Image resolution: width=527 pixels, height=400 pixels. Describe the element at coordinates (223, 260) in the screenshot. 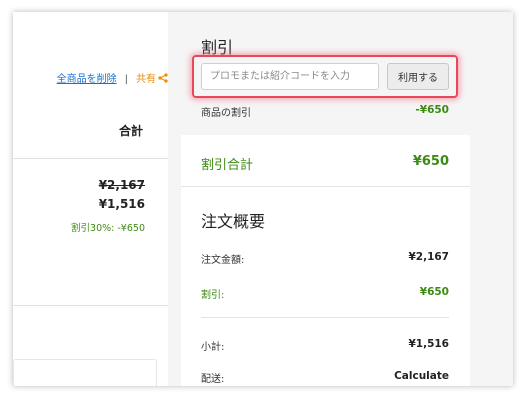

I see `order-amount-label: 注文金額:` at that location.